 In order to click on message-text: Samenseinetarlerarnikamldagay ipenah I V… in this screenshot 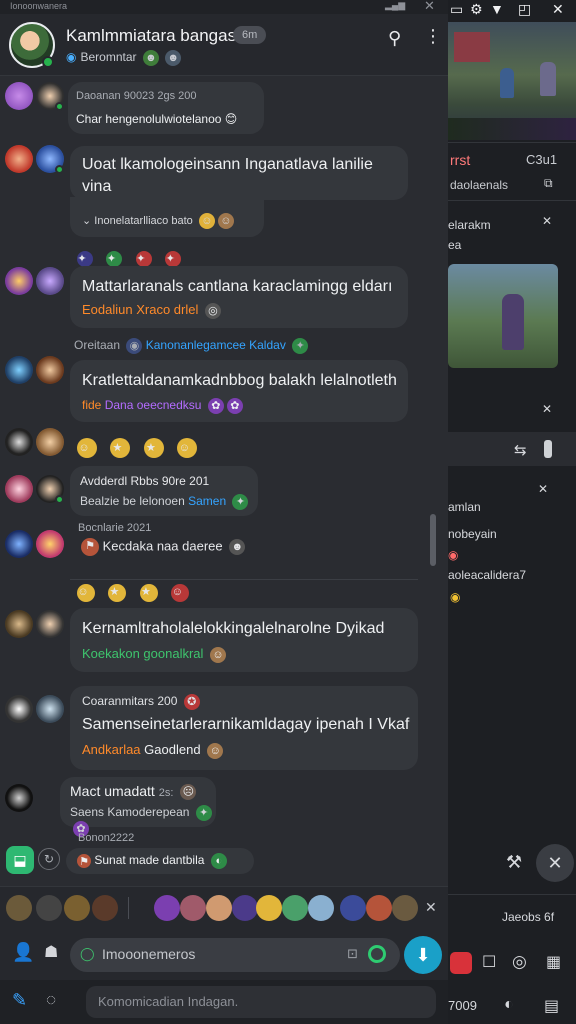, I will do `click(246, 724)`.